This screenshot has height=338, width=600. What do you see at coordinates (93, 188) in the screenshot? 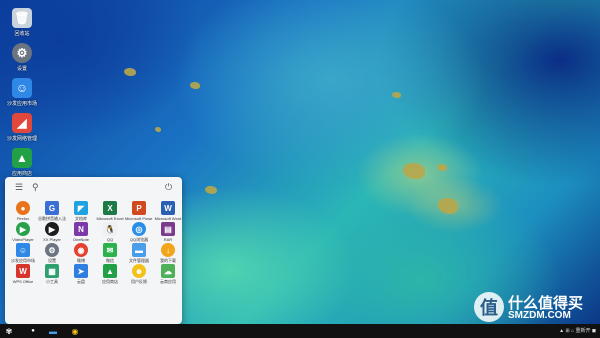
I see `start-menu-header: ☰ ⚲ ⏻` at bounding box center [93, 188].